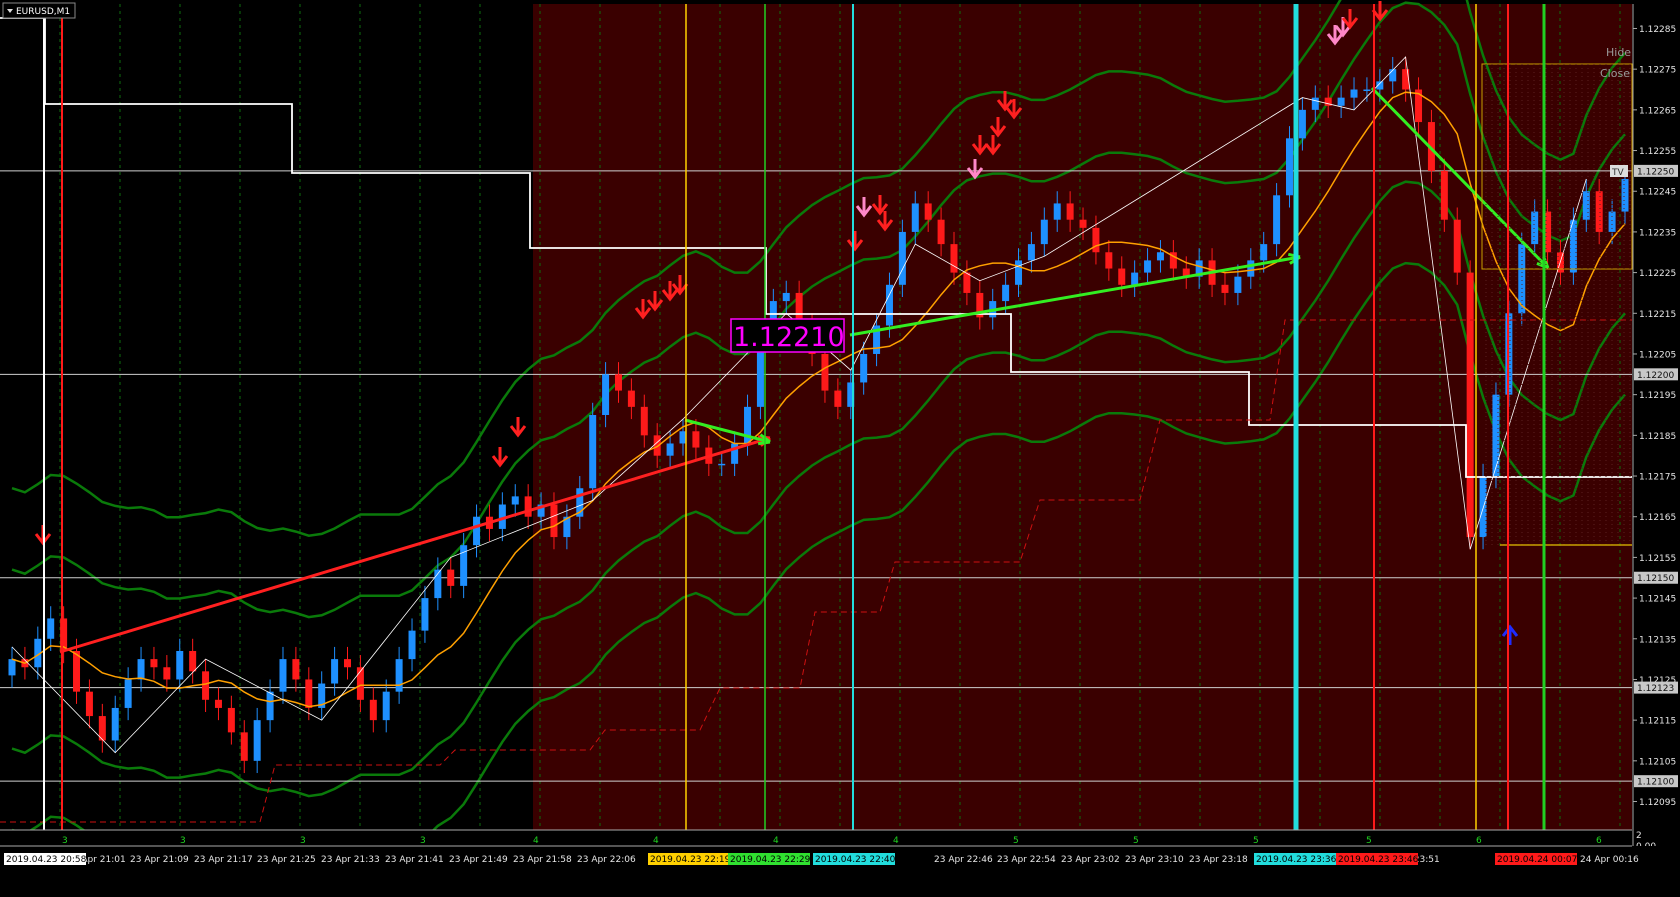 This screenshot has width=1680, height=897. What do you see at coordinates (1657, 396) in the screenshot?
I see `price-tick-label: 1.12195` at bounding box center [1657, 396].